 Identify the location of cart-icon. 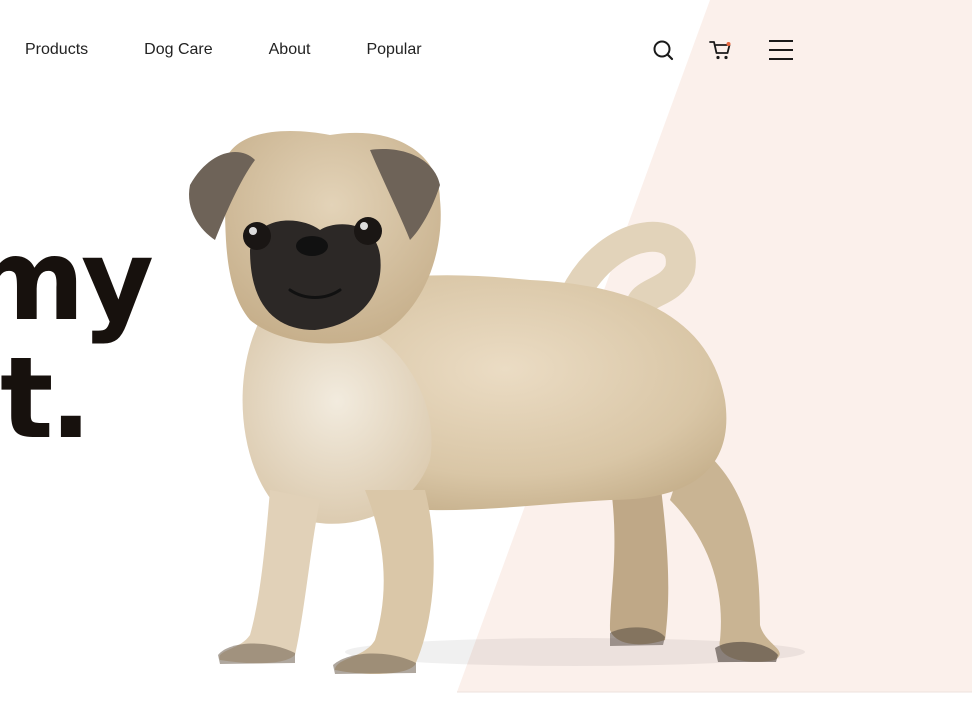
(720, 50).